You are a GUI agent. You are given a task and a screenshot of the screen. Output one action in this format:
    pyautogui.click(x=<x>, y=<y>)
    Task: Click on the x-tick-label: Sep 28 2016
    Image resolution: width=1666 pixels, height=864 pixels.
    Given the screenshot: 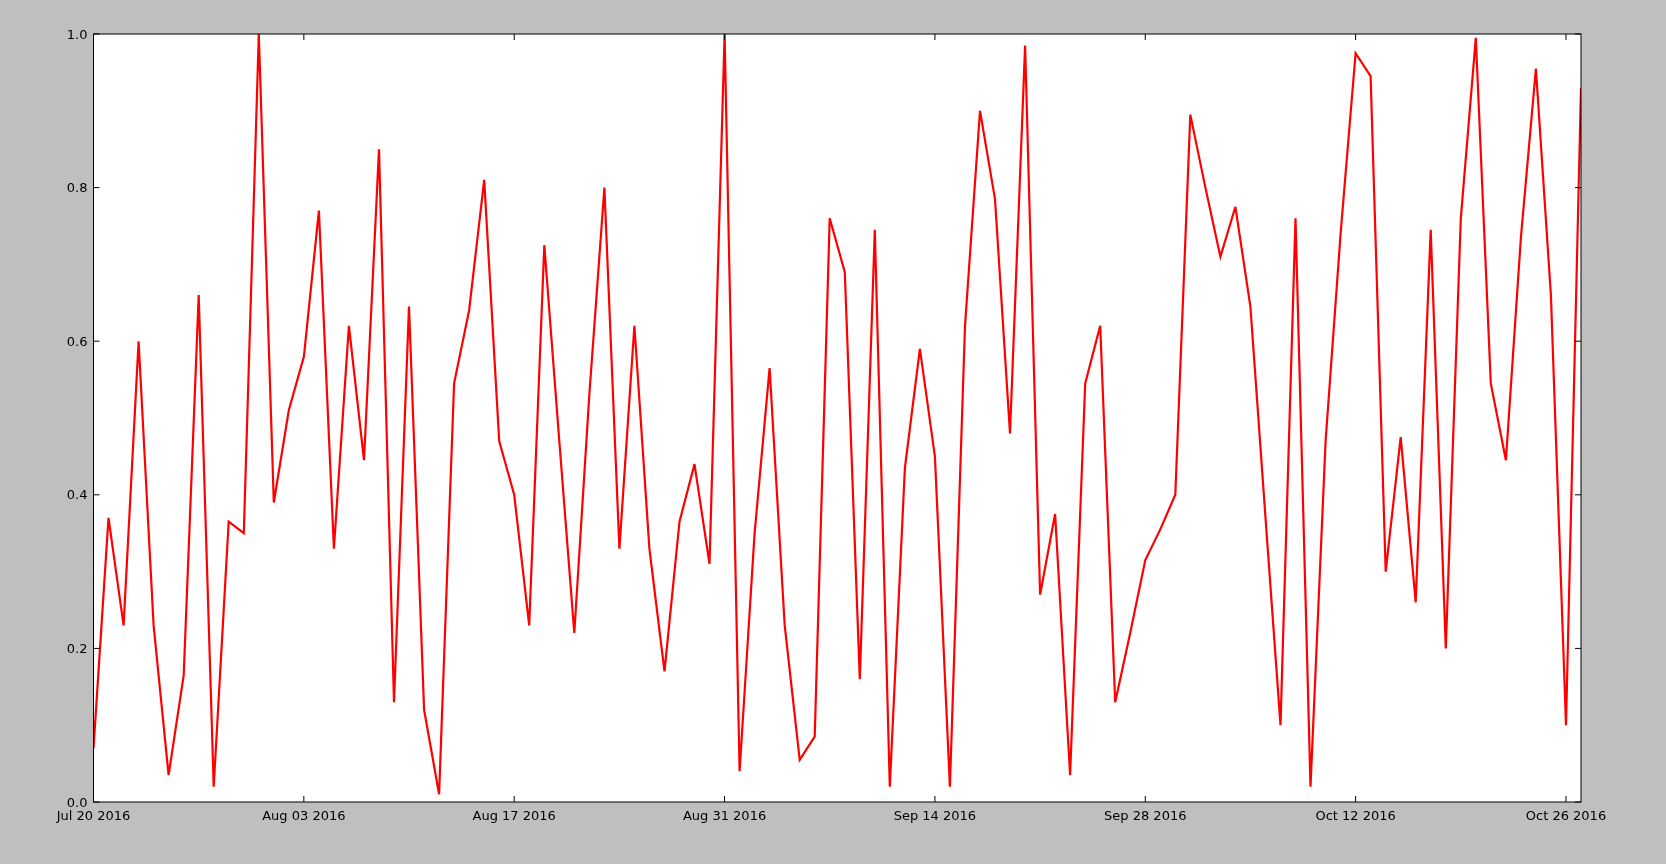 What is the action you would take?
    pyautogui.click(x=1145, y=815)
    